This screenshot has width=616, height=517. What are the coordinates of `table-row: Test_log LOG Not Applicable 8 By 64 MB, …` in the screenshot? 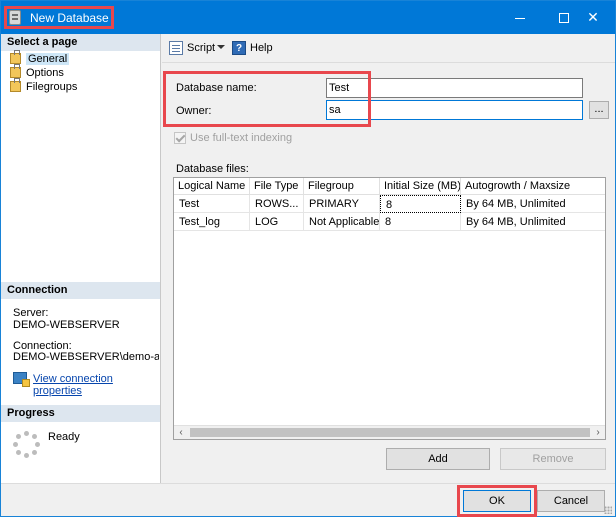 It's located at (389, 222).